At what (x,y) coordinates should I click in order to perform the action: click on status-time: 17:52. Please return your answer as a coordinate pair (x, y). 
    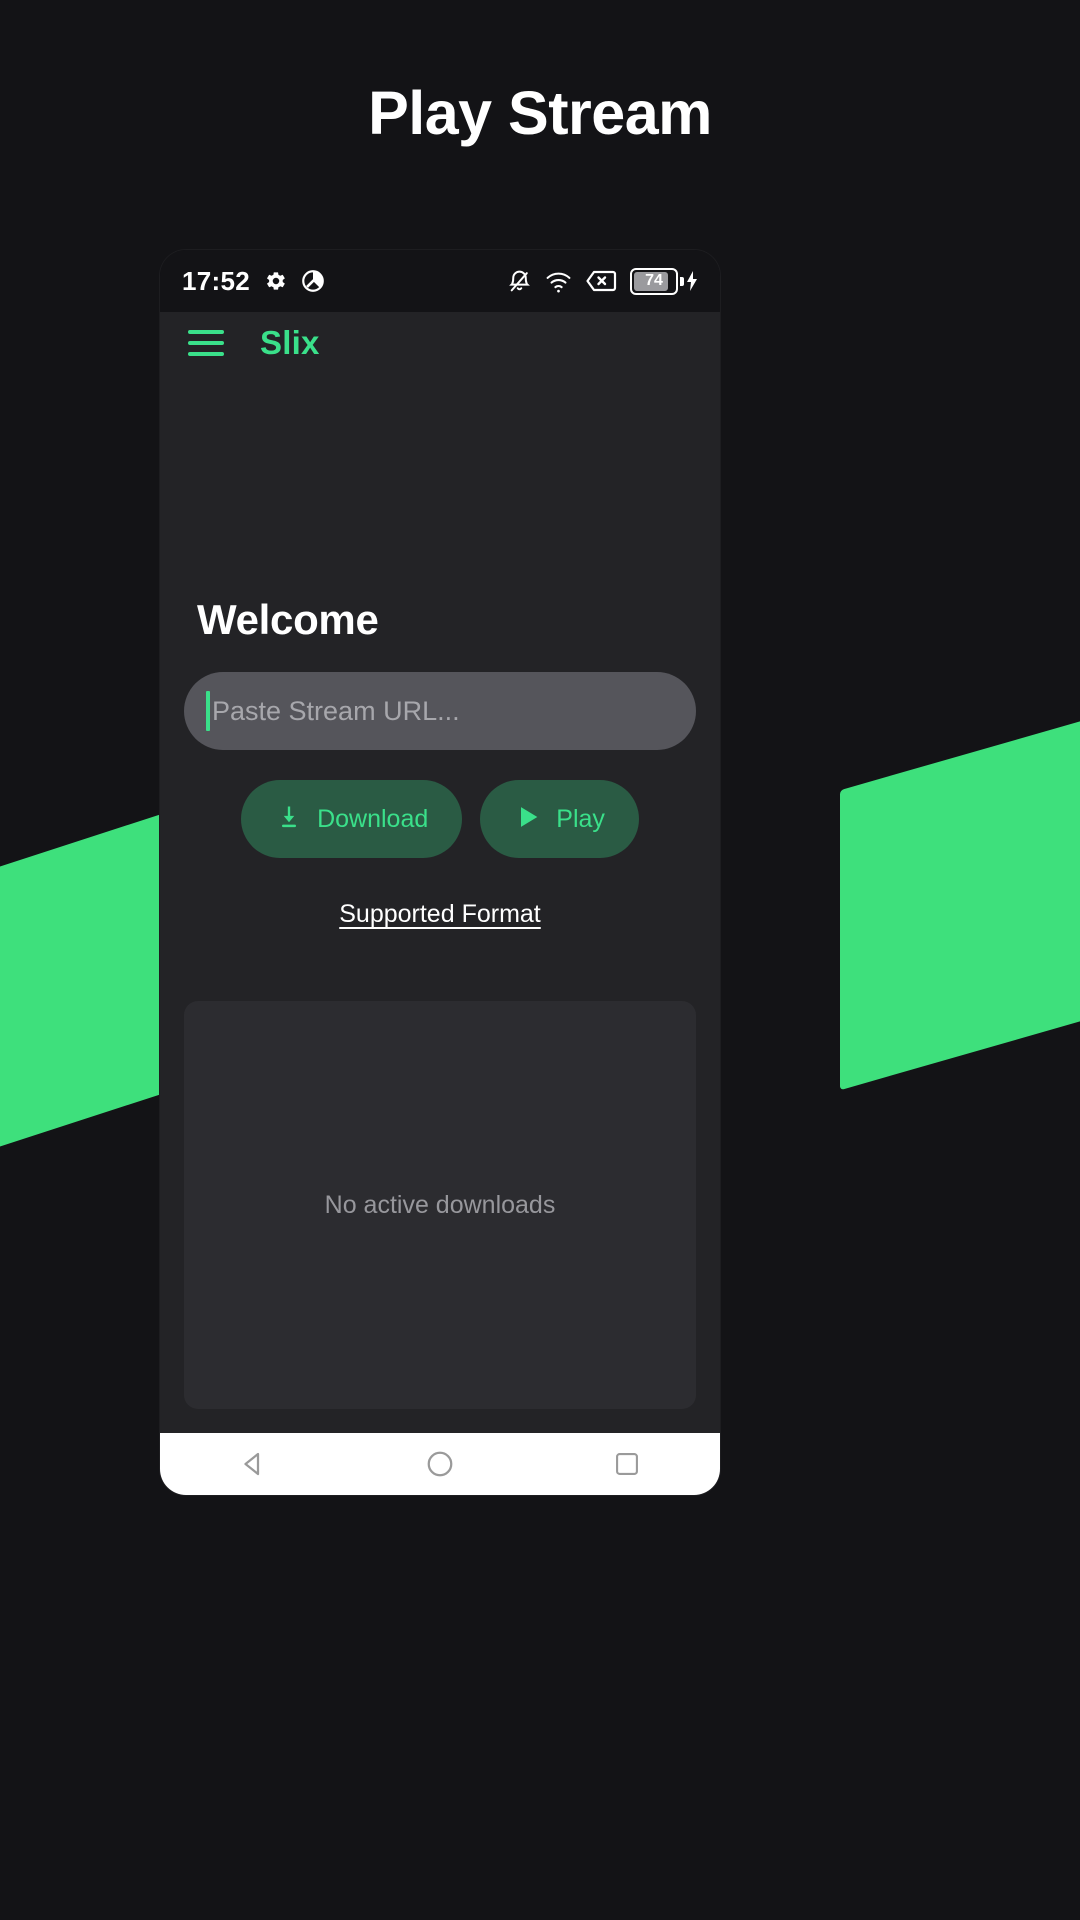
    Looking at the image, I should click on (216, 280).